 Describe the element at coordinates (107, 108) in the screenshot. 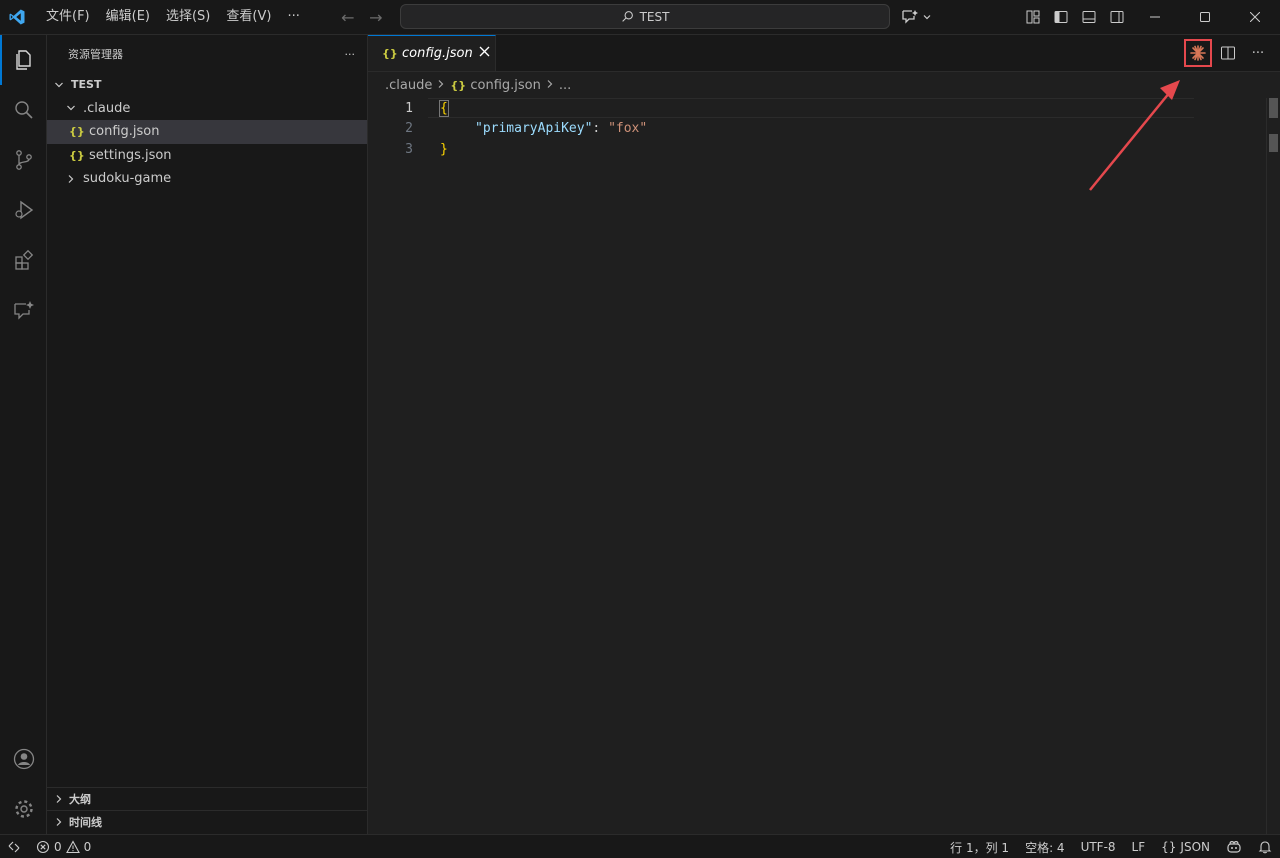

I see `folder-label: .claude` at that location.